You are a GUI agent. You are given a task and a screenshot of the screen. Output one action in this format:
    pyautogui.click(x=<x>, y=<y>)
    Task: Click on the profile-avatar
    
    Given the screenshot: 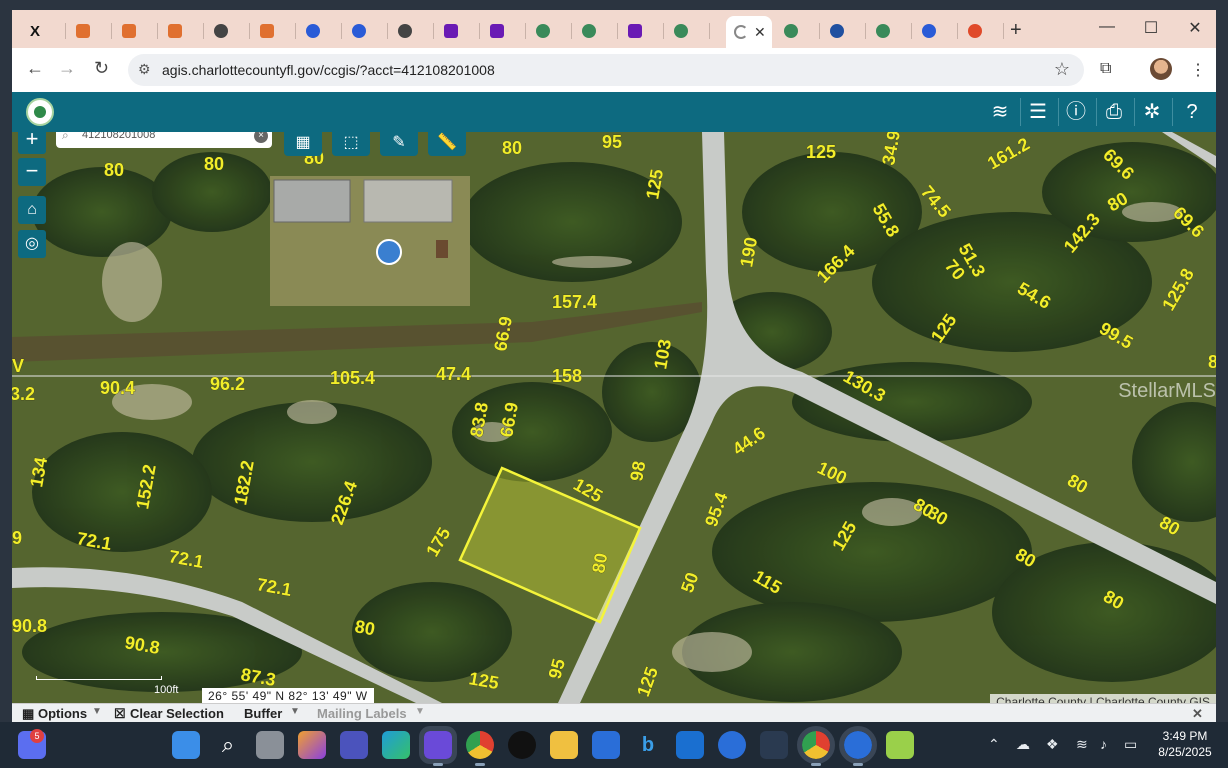 What is the action you would take?
    pyautogui.click(x=1161, y=69)
    